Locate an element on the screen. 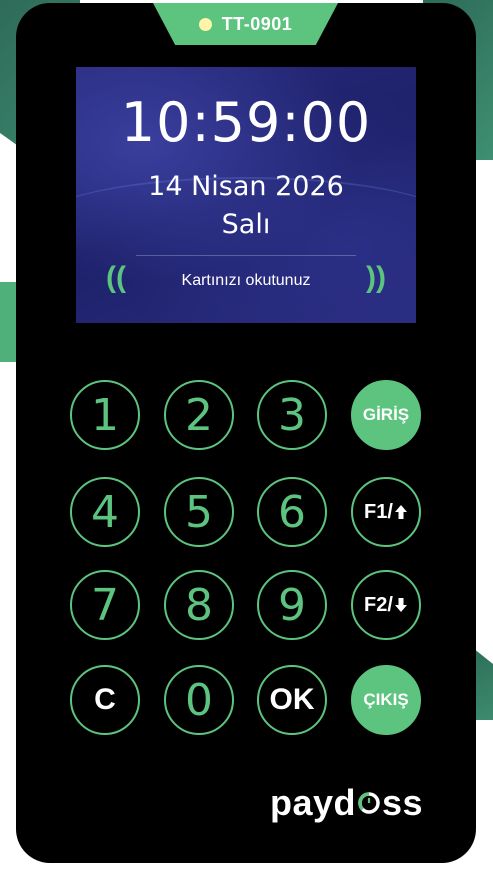 The width and height of the screenshot is (493, 870). key-8: 8 is located at coordinates (199, 605).